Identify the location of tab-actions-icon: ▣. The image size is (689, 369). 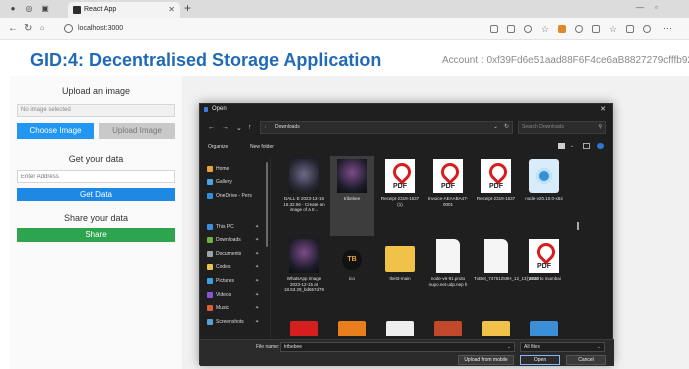
(45, 9).